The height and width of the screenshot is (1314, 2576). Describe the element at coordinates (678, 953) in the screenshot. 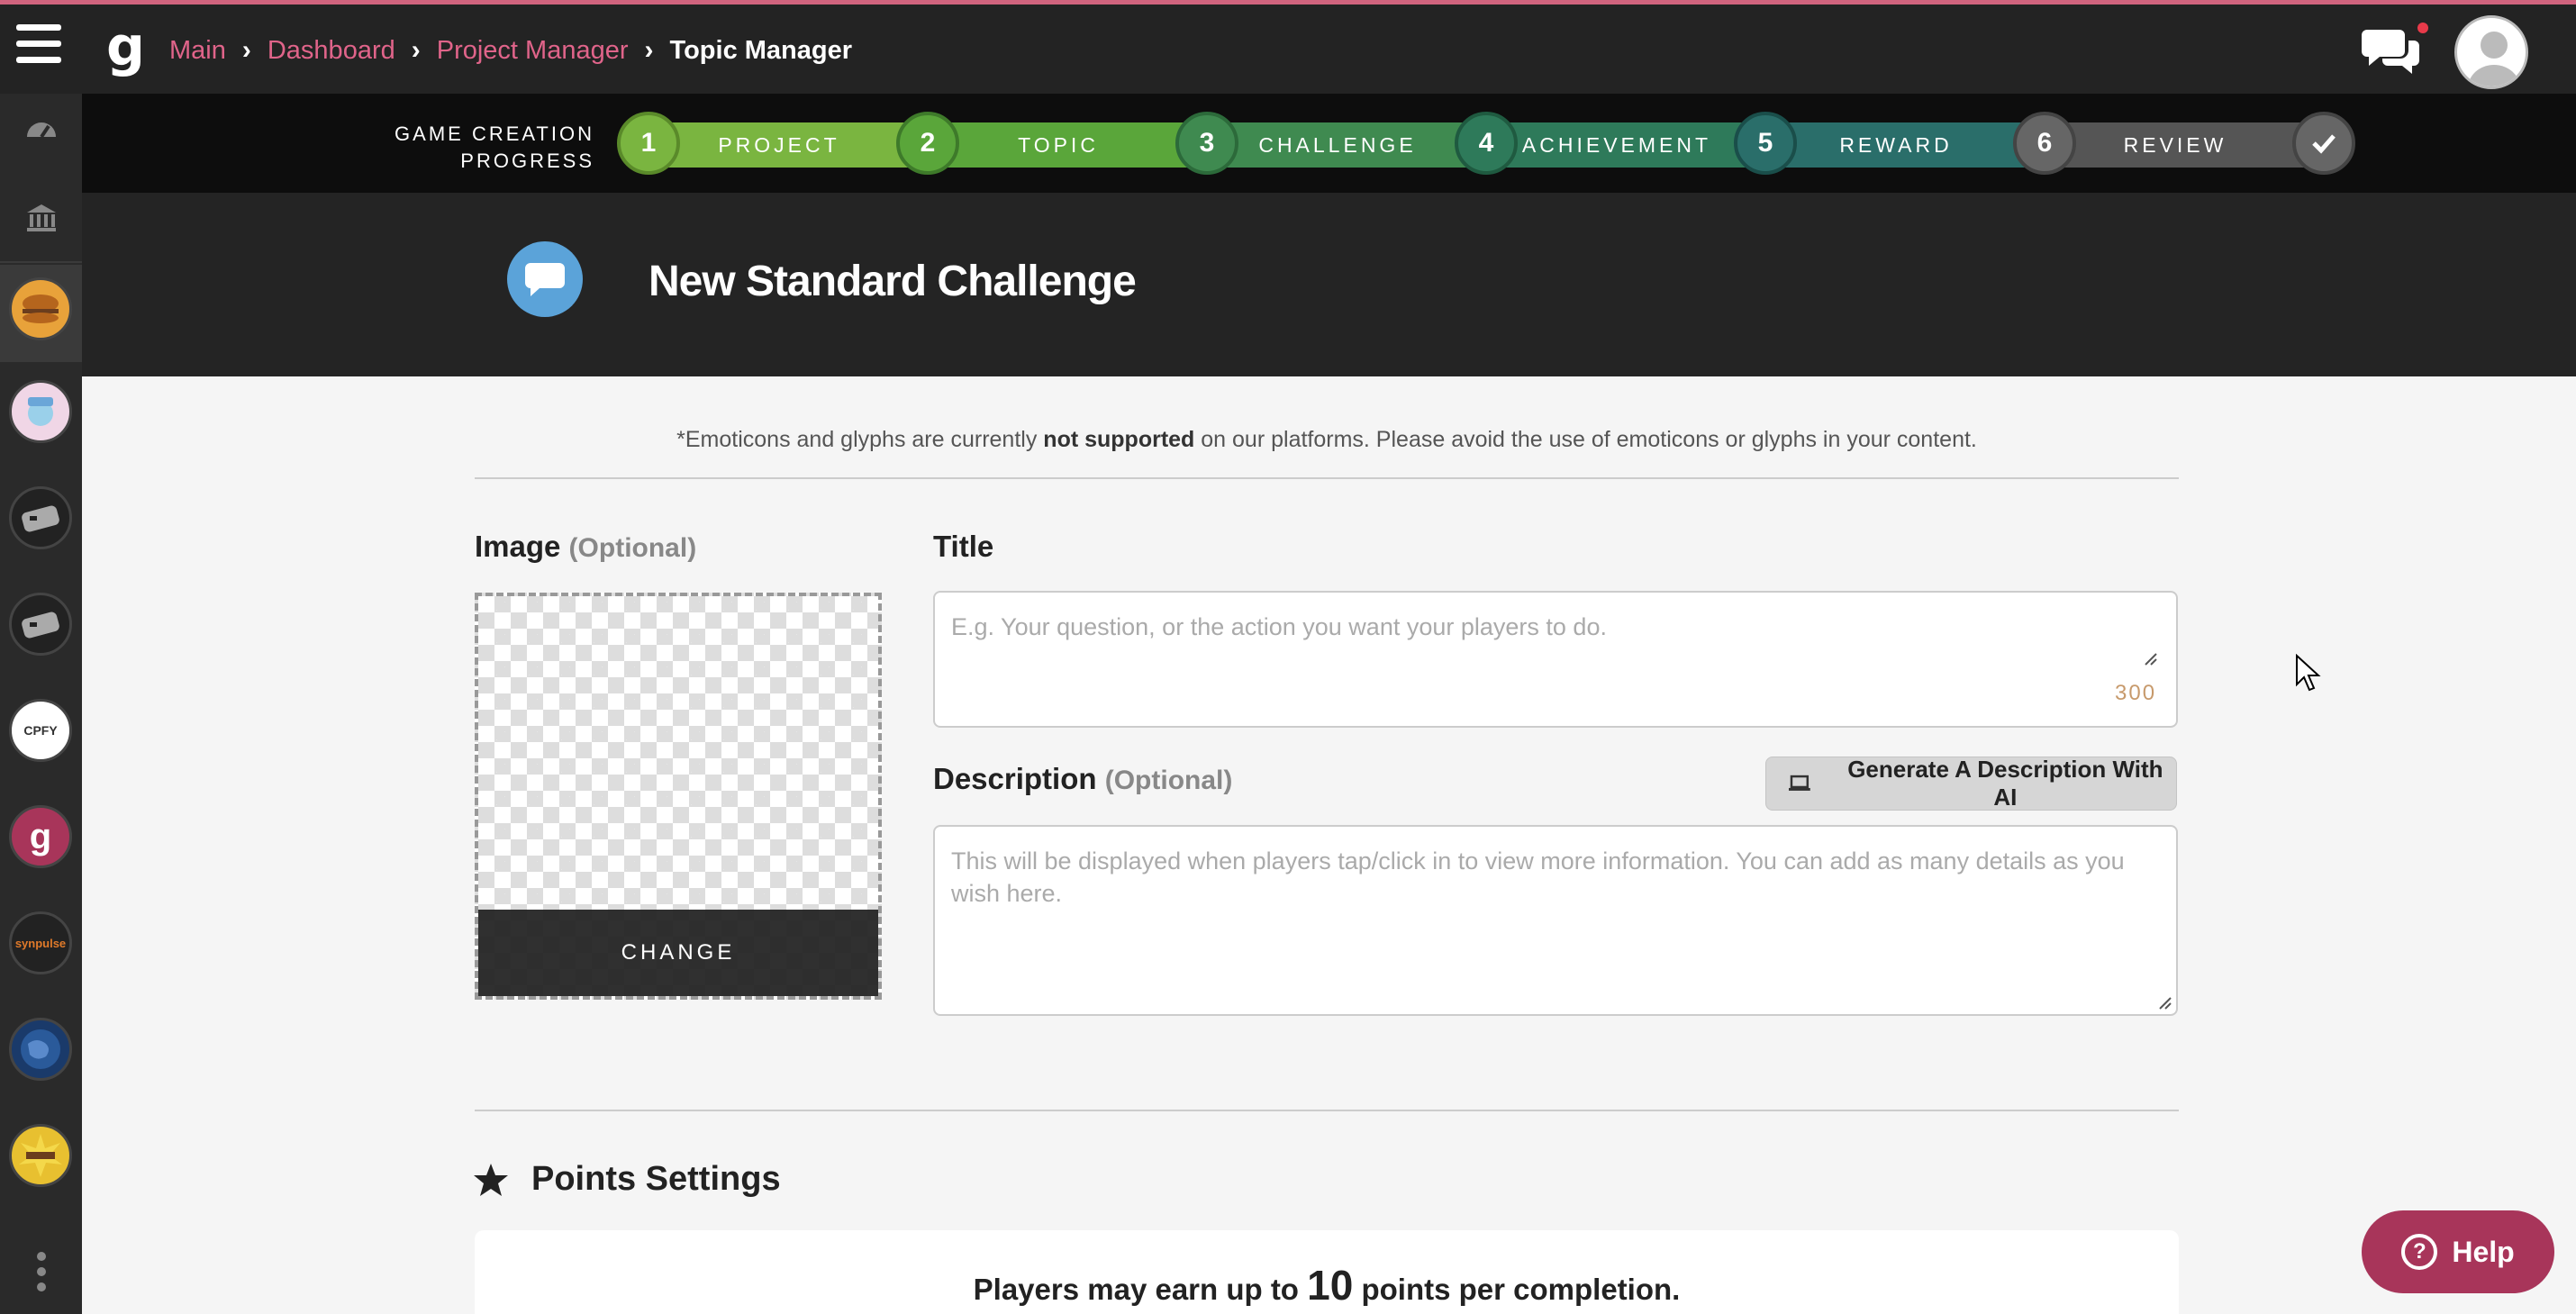

I see `change-image-button: CHANGE` at that location.